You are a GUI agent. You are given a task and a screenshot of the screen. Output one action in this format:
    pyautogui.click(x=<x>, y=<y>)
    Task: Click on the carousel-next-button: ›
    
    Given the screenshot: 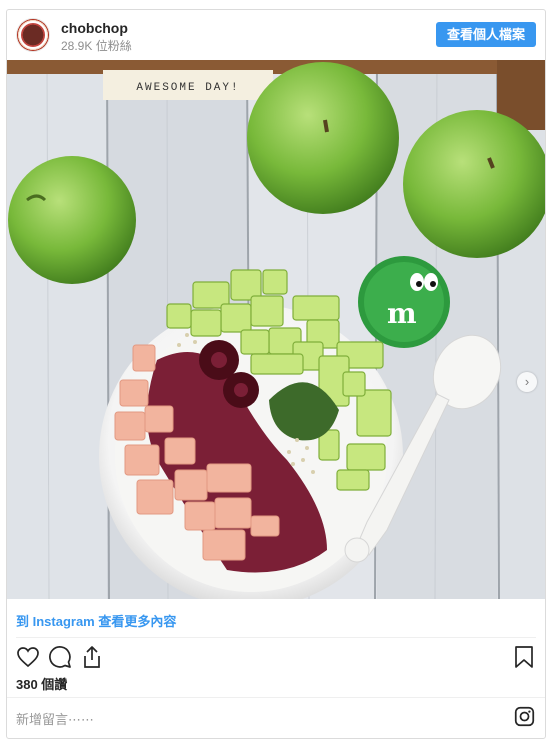 What is the action you would take?
    pyautogui.click(x=527, y=382)
    